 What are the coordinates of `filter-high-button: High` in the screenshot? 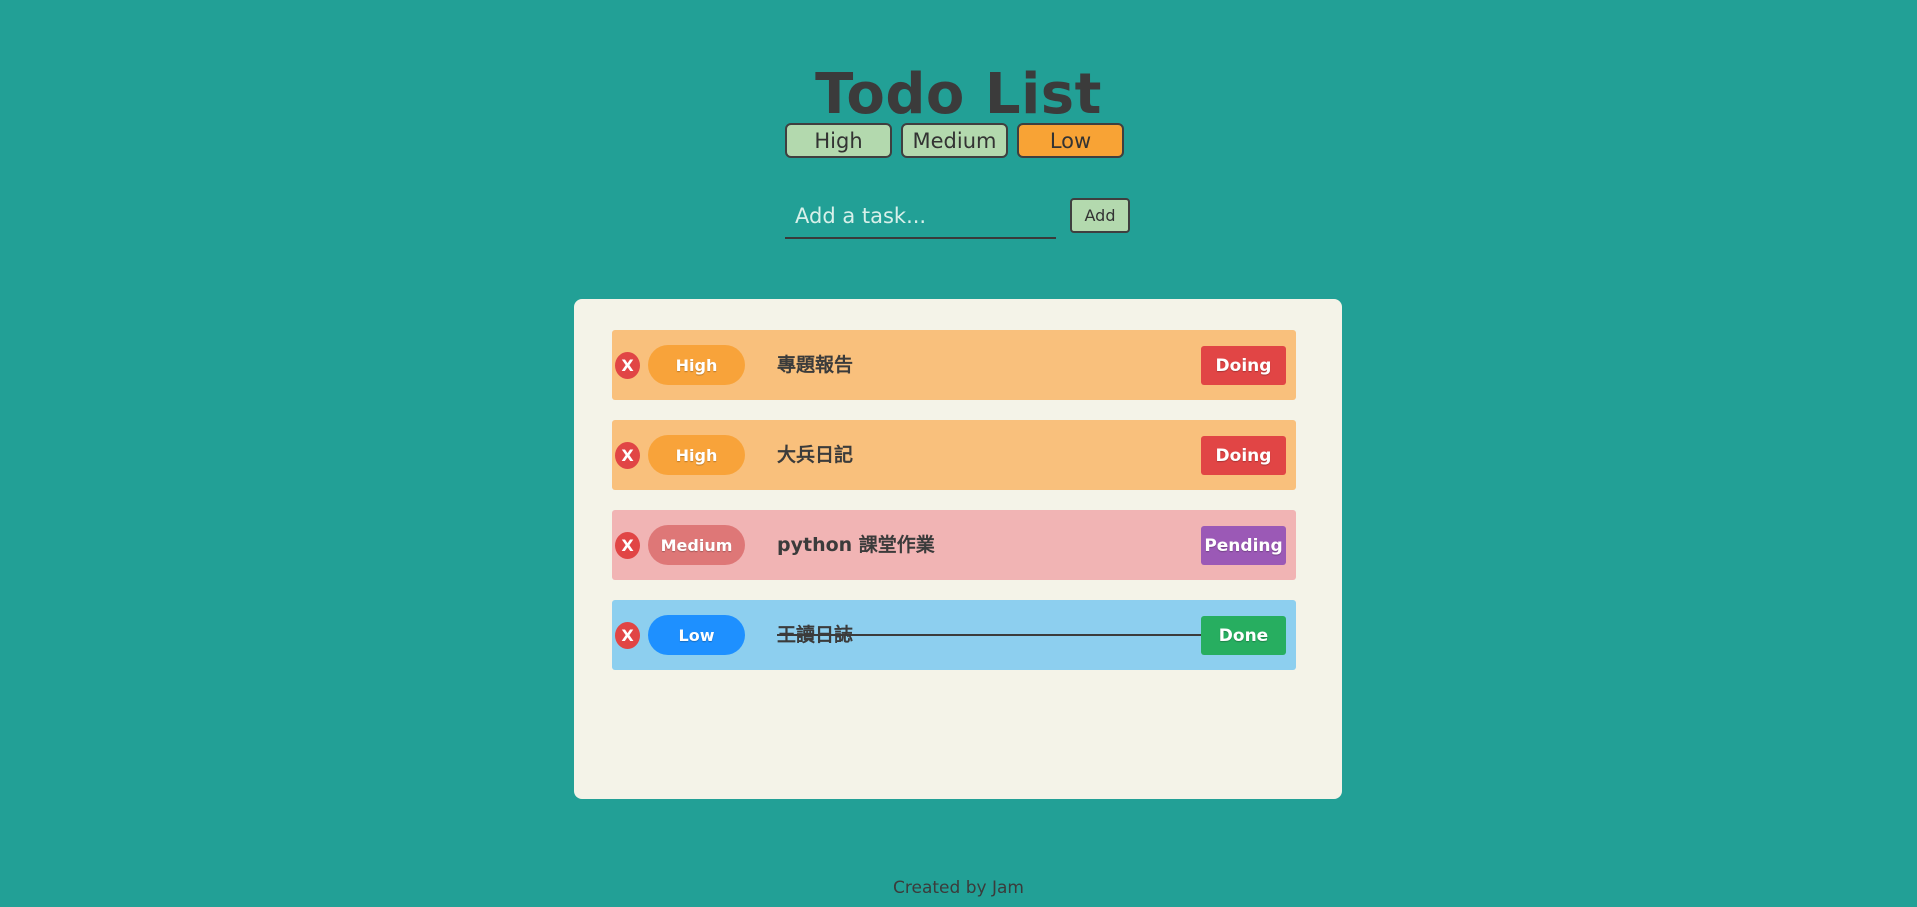 It's located at (838, 140).